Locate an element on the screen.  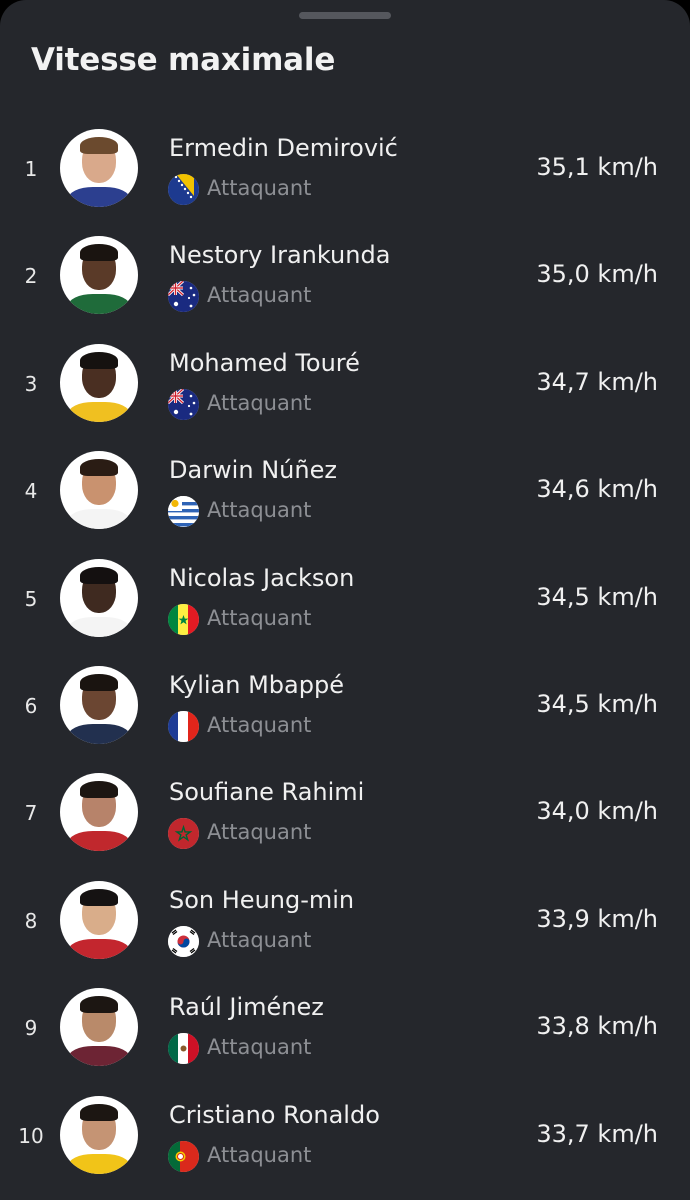
player-name: Cristiano Ronaldo is located at coordinates (274, 1114).